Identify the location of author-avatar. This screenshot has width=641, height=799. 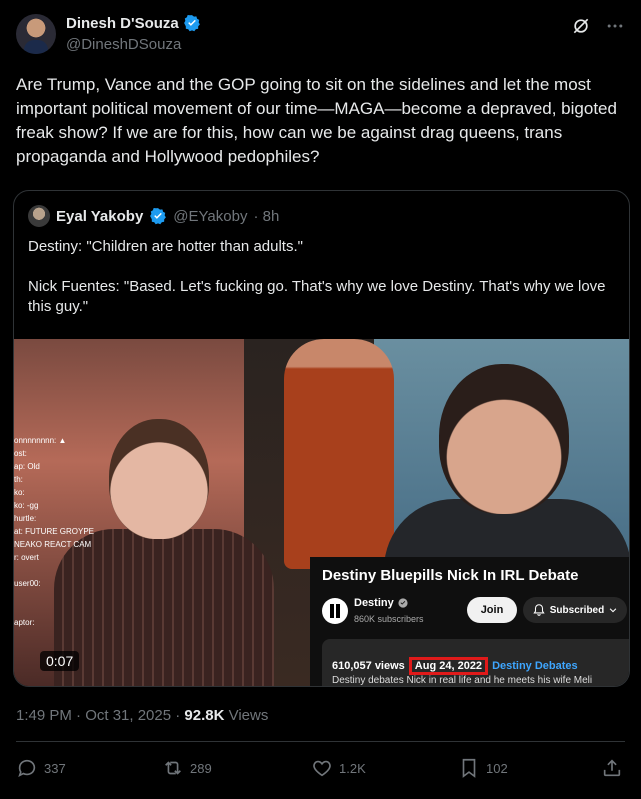
(36, 34).